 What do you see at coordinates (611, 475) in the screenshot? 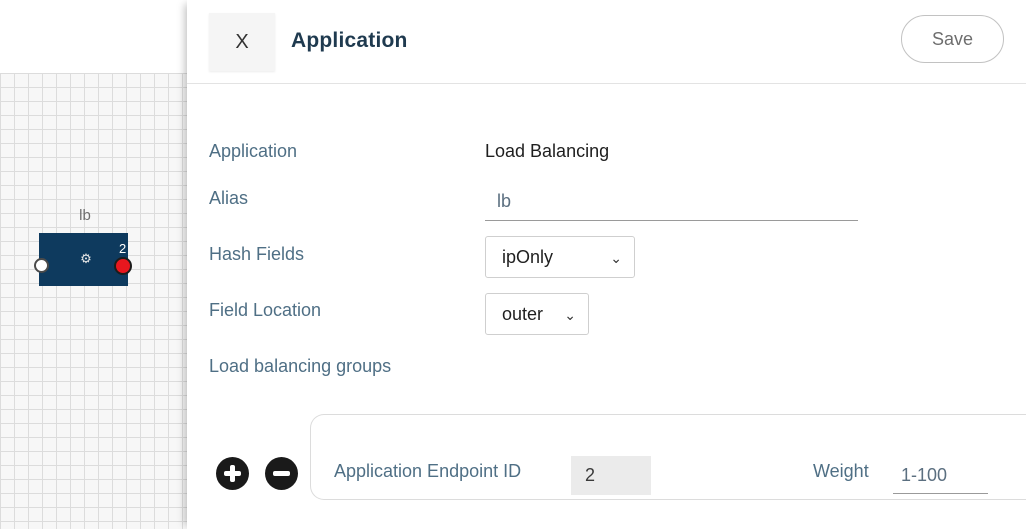
I see `endpoint-id-input` at bounding box center [611, 475].